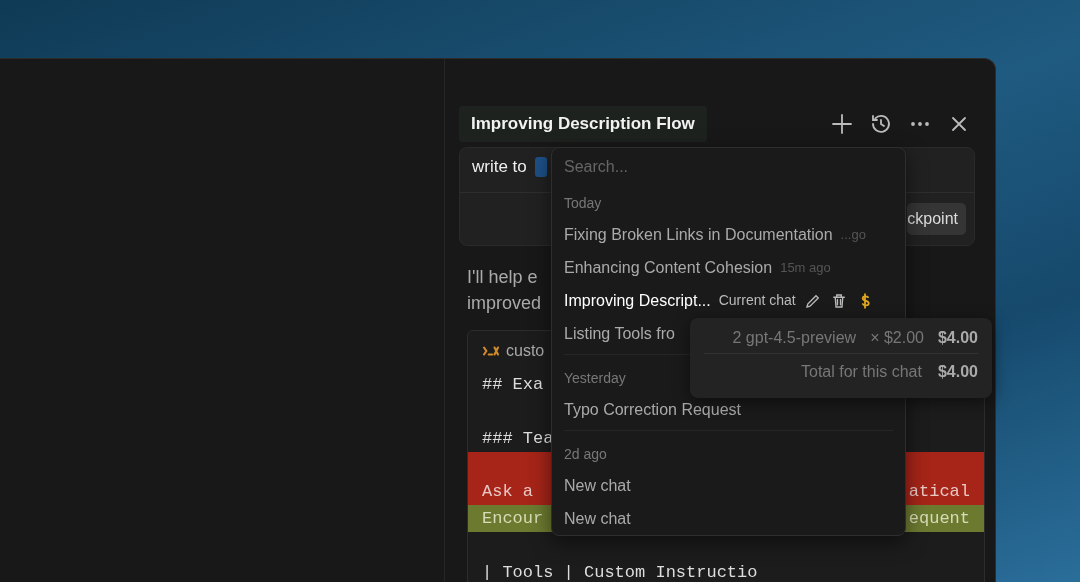 This screenshot has width=1080, height=582. What do you see at coordinates (939, 491) in the screenshot?
I see `code-text: atical` at bounding box center [939, 491].